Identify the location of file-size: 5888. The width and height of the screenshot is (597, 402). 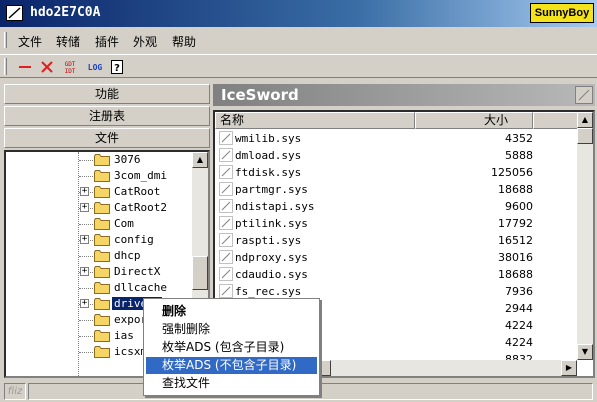
(519, 155).